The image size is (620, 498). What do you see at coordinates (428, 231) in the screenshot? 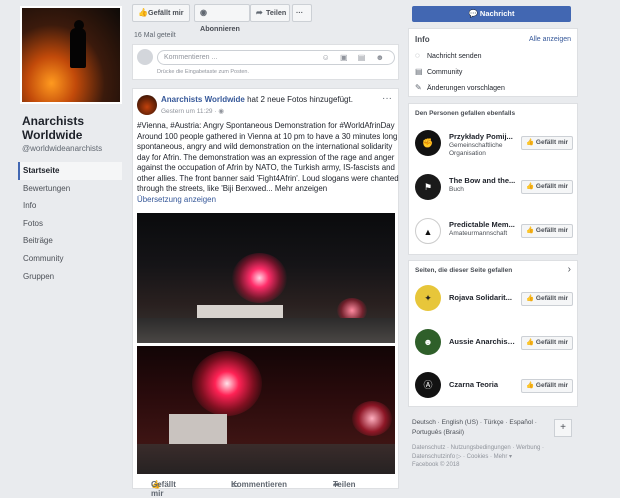
I see `page-avatar: ▲` at bounding box center [428, 231].